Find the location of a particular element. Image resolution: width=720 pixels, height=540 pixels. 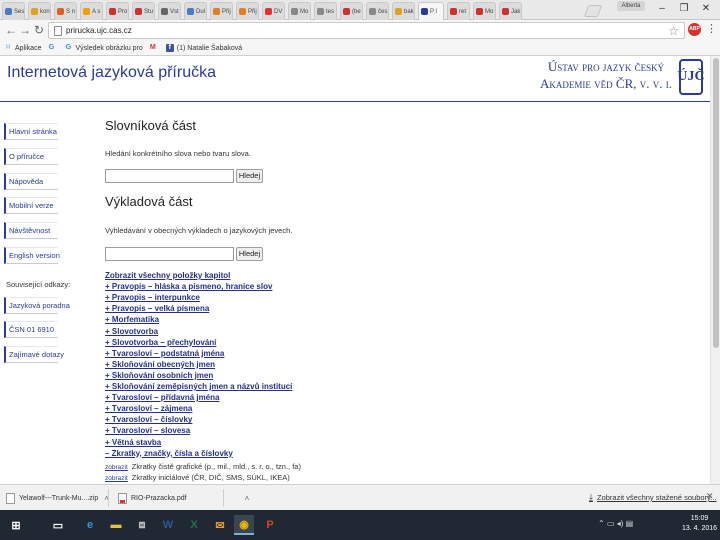

chapter-link: + Slovotvorba – přechylování is located at coordinates (160, 342).